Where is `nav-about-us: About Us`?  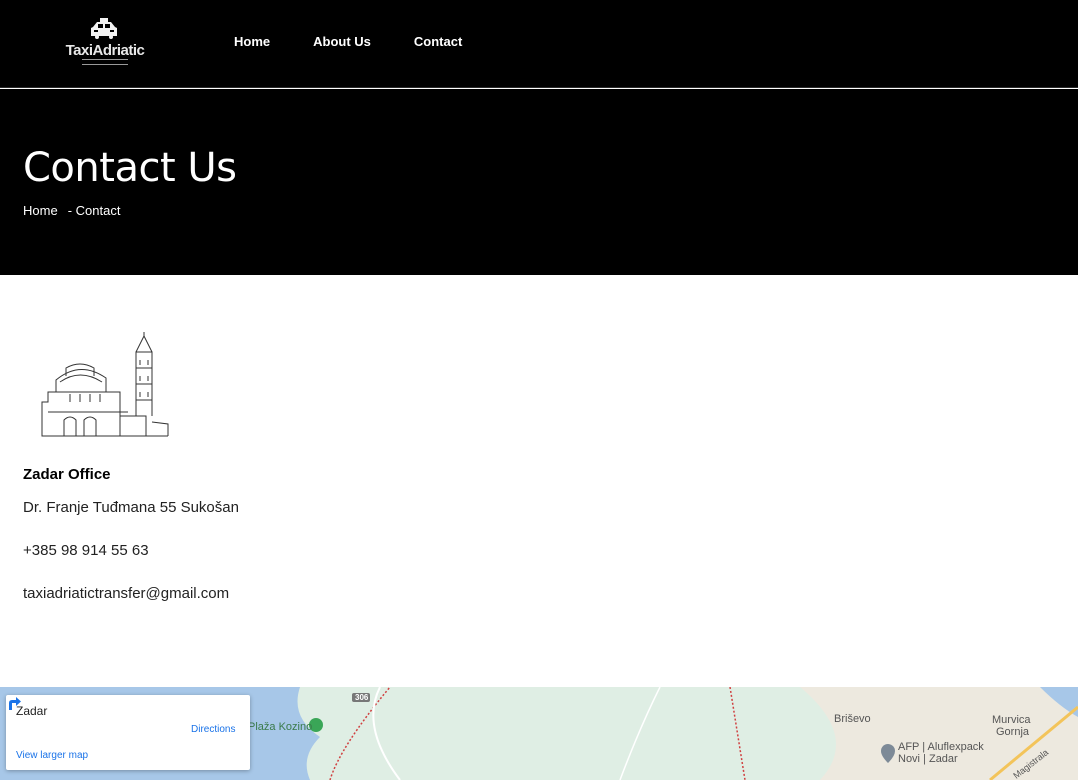 nav-about-us: About Us is located at coordinates (342, 41).